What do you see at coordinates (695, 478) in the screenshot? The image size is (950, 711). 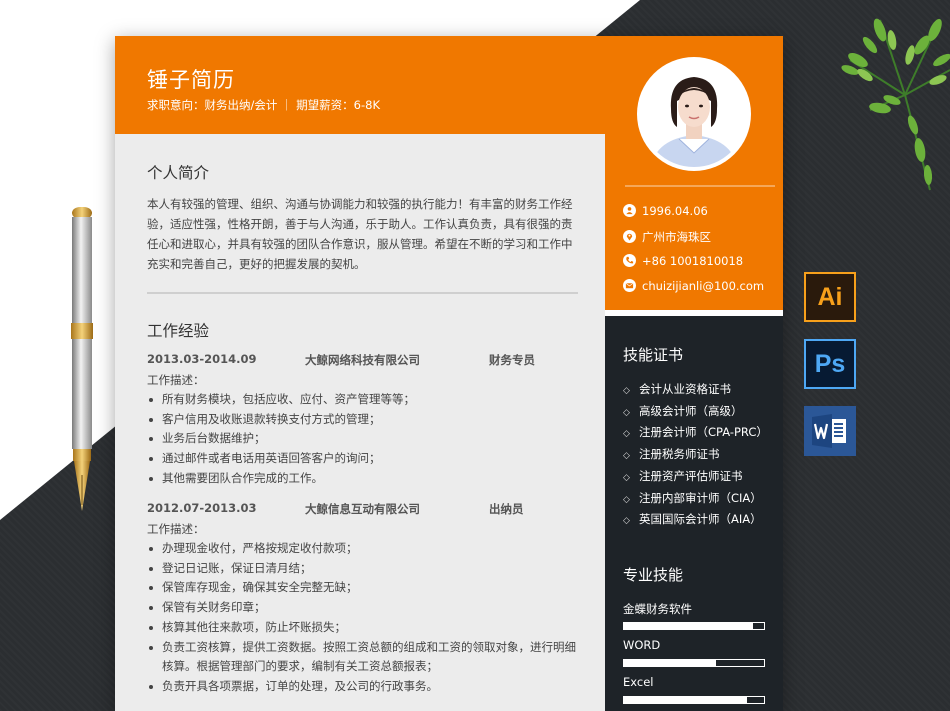 I see `list-item: ◇ 注册资产评估师证书` at bounding box center [695, 478].